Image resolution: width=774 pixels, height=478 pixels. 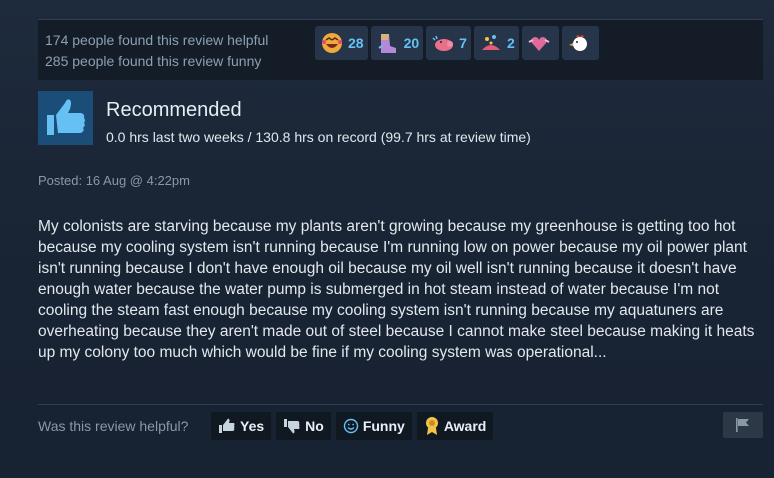 I want to click on no-label: No, so click(x=314, y=426).